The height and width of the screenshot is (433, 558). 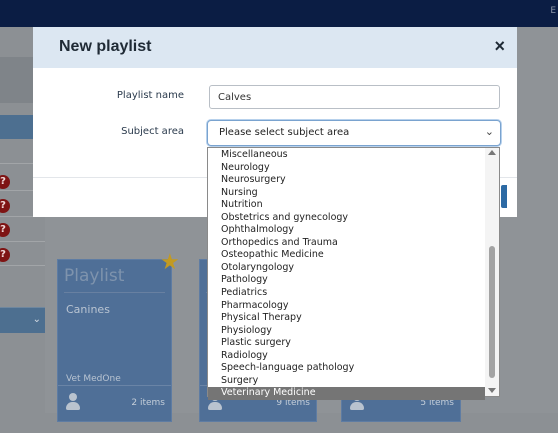 I want to click on dropdown-option: Pediatrics, so click(x=346, y=293).